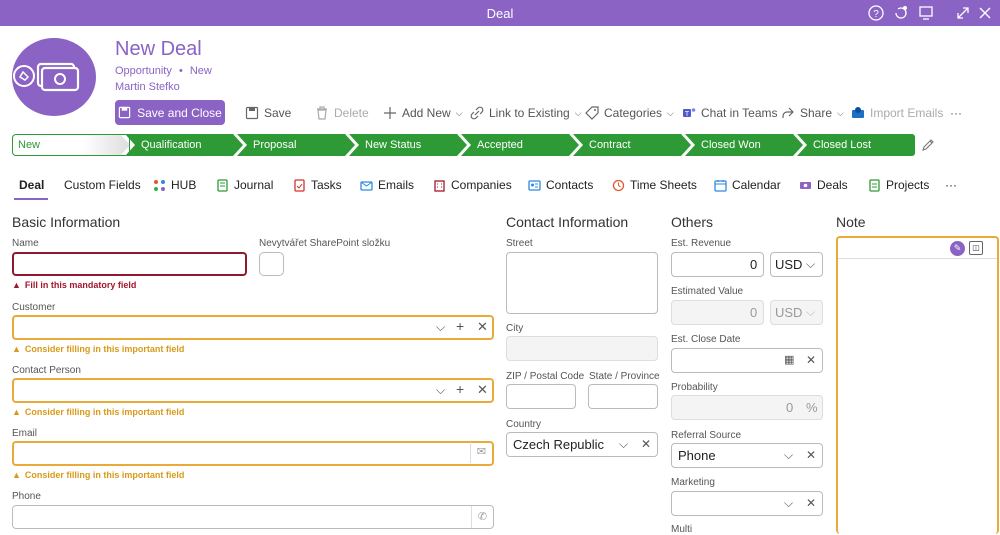 The width and height of the screenshot is (1000, 535). I want to click on stage-new: New, so click(71, 145).